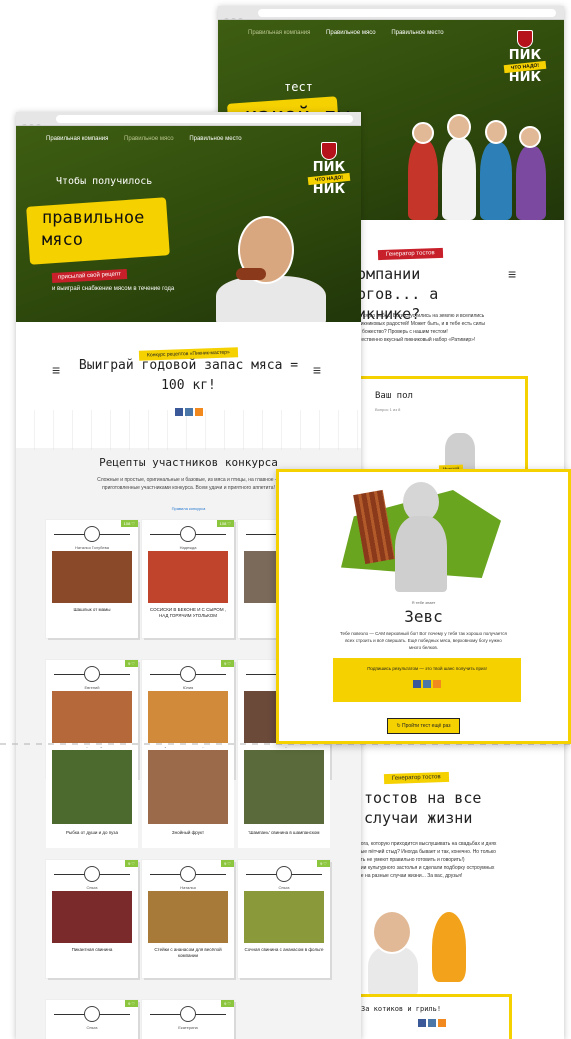  Describe the element at coordinates (423, 808) in the screenshot. I see `toasts-title: тостов на все случаи жизни` at that location.